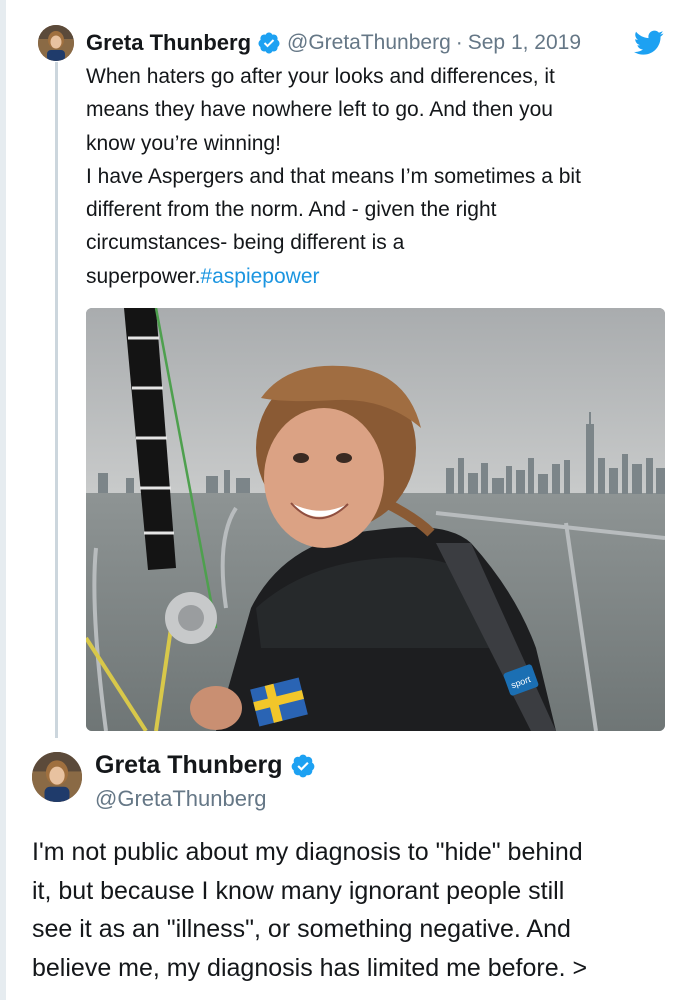 The image size is (679, 1000). I want to click on tweet-text-line: circumstances- being different is a, so click(245, 243).